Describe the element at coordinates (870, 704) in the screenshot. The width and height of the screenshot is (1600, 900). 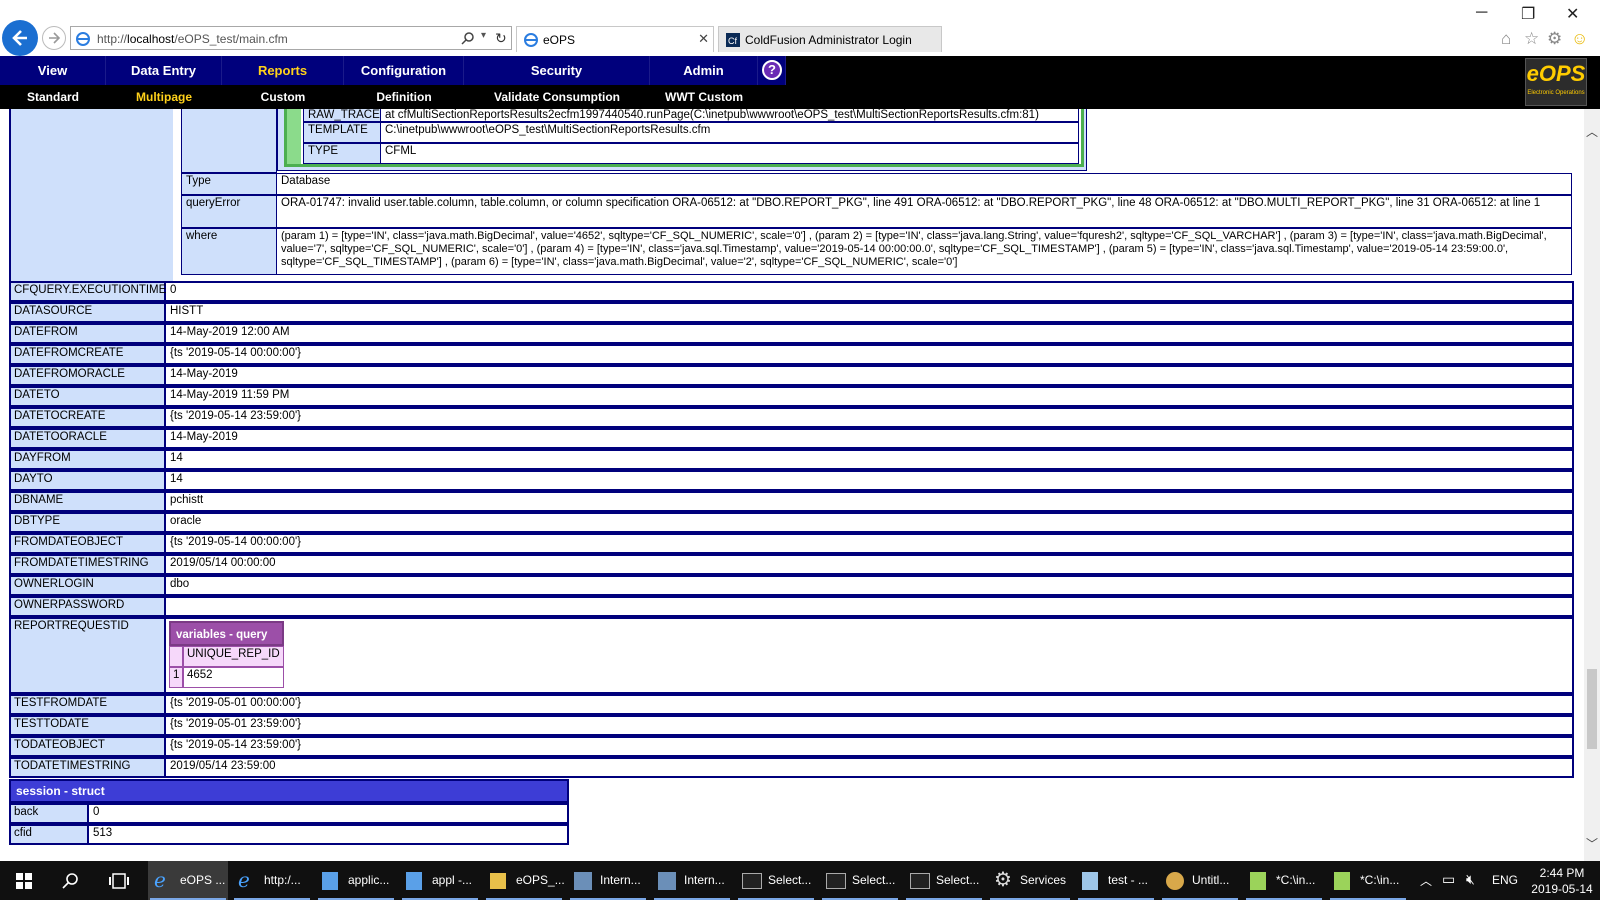
I see `var-value: {ts '2019-05-01 00:00:00'}` at that location.